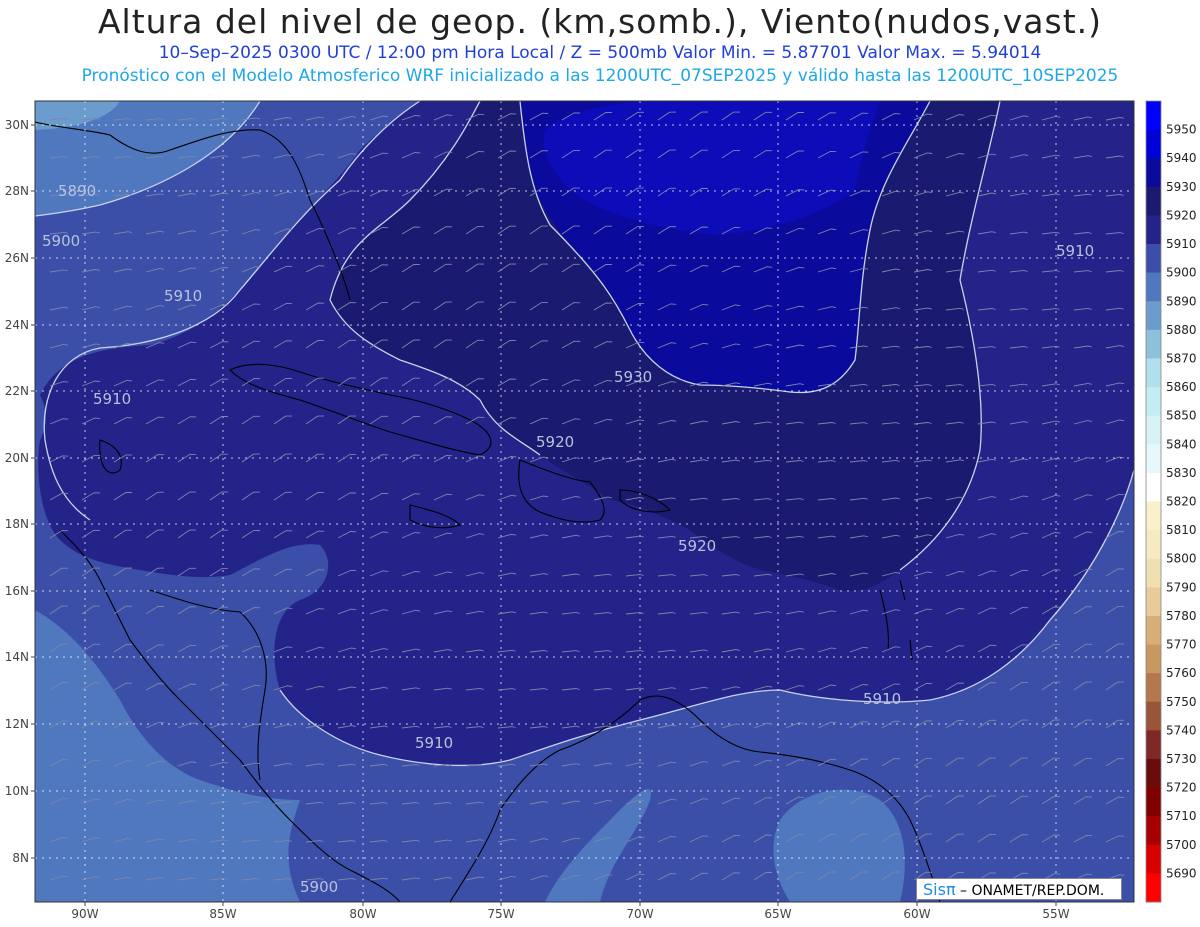 Image resolution: width=1200 pixels, height=927 pixels. What do you see at coordinates (33, 491) in the screenshot?
I see `lat-ticks` at bounding box center [33, 491].